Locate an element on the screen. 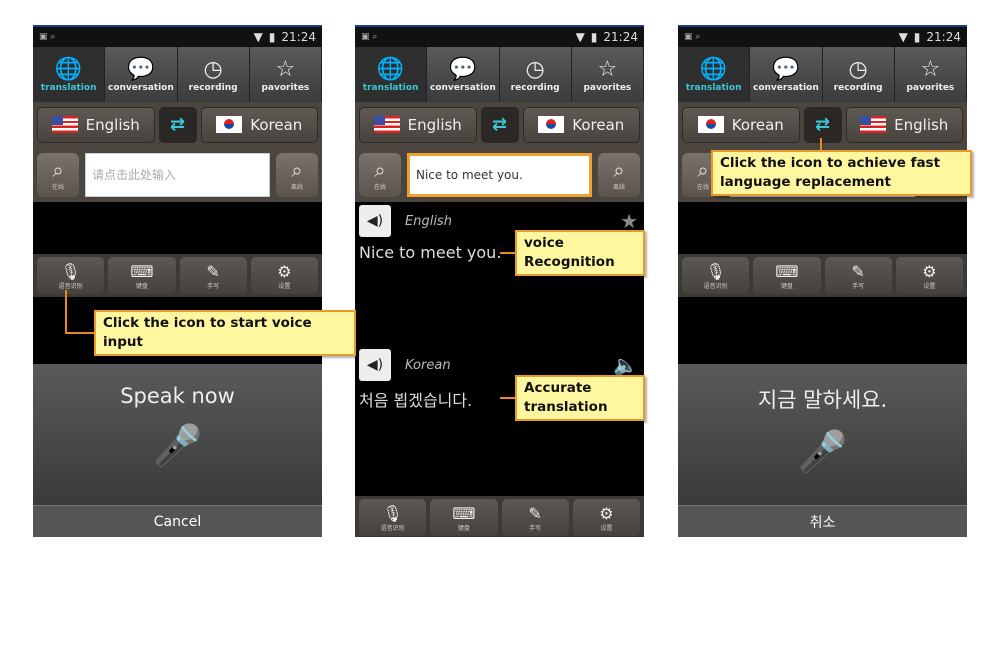 The height and width of the screenshot is (647, 1000). toolbar-label: 设置 is located at coordinates (606, 528).